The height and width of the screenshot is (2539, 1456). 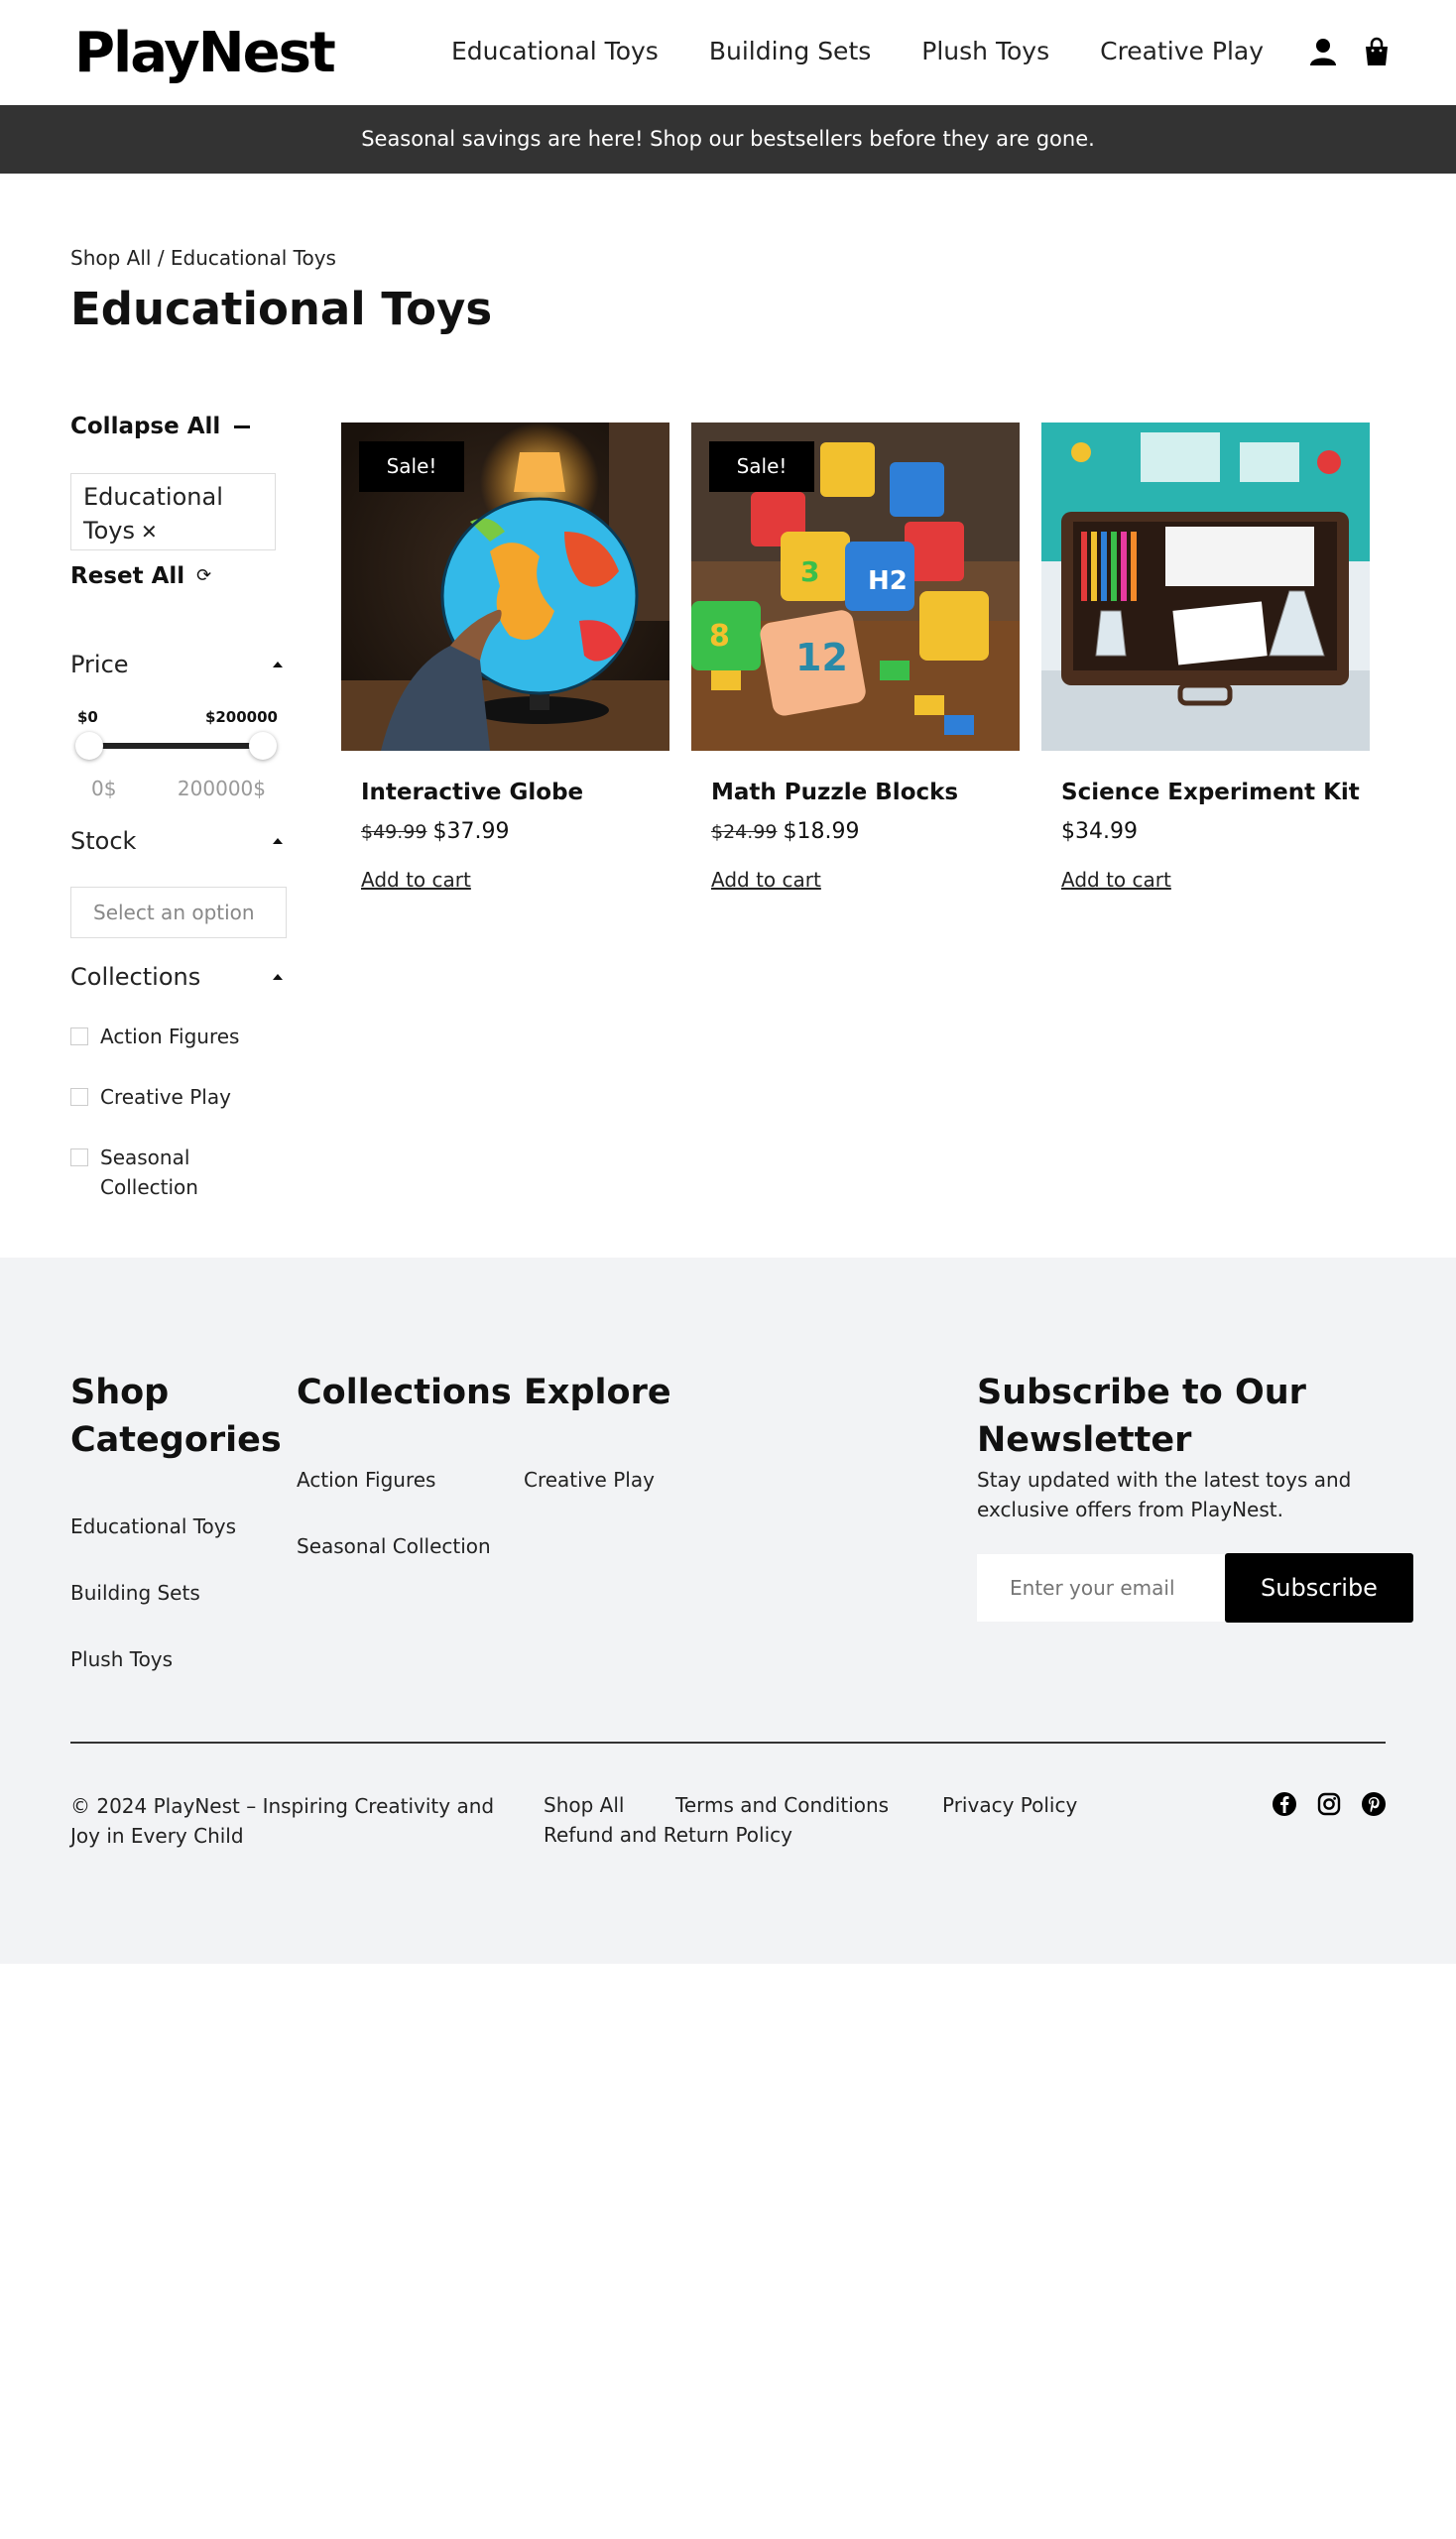 I want to click on collections-filter-toggle: Collections, so click(x=177, y=977).